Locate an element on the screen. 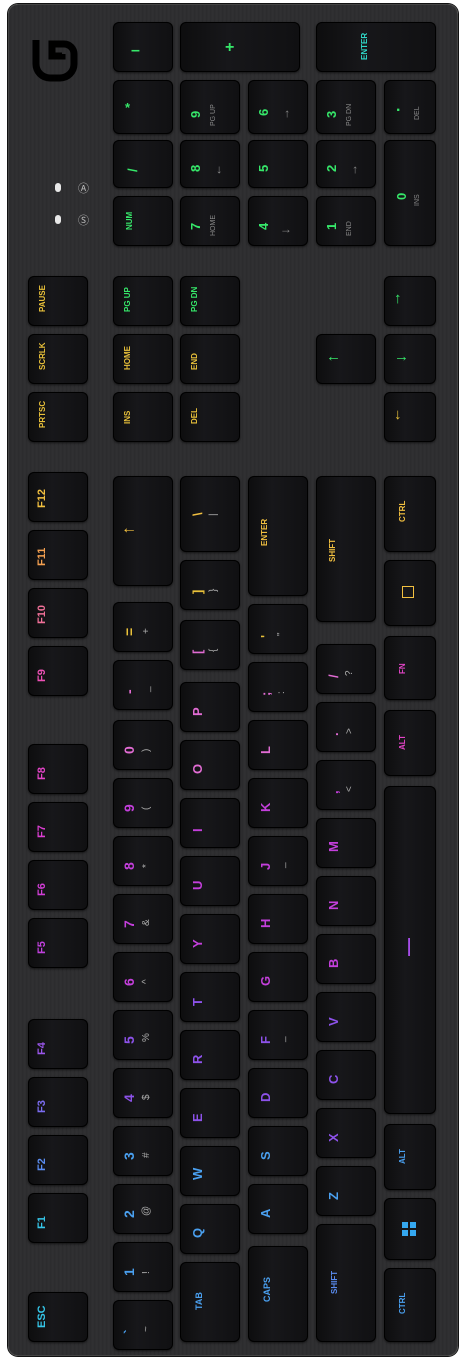 The width and height of the screenshot is (465, 1360). arrow-left-key: ← is located at coordinates (346, 359).